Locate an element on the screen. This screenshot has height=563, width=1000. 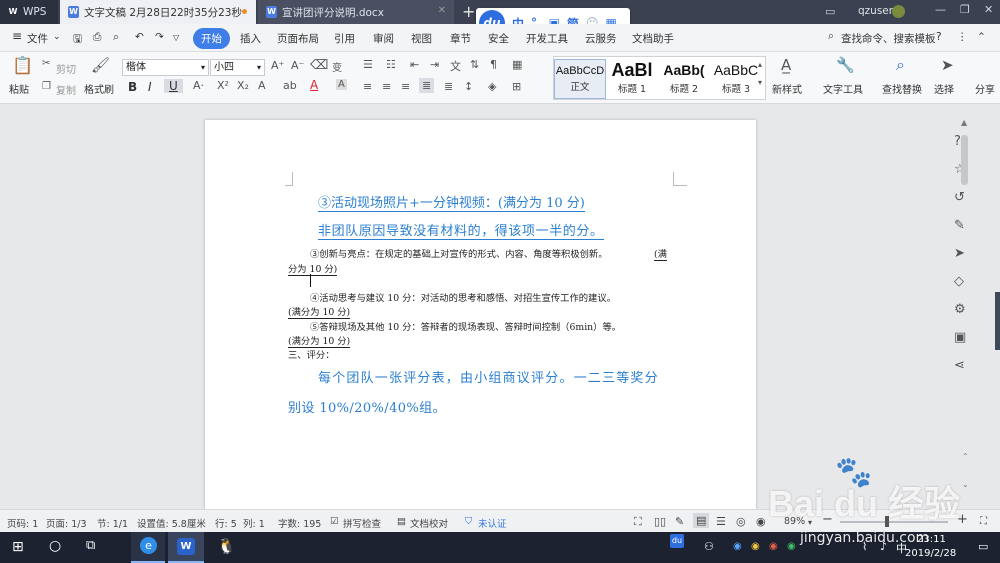
align-right-icon: ≡ is located at coordinates (405, 86).